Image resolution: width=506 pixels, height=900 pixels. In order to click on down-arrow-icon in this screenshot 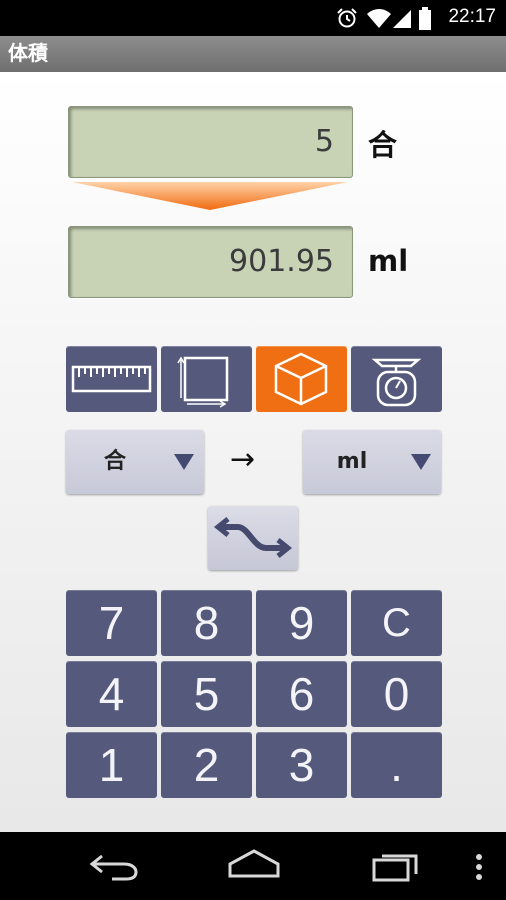, I will do `click(210, 196)`.